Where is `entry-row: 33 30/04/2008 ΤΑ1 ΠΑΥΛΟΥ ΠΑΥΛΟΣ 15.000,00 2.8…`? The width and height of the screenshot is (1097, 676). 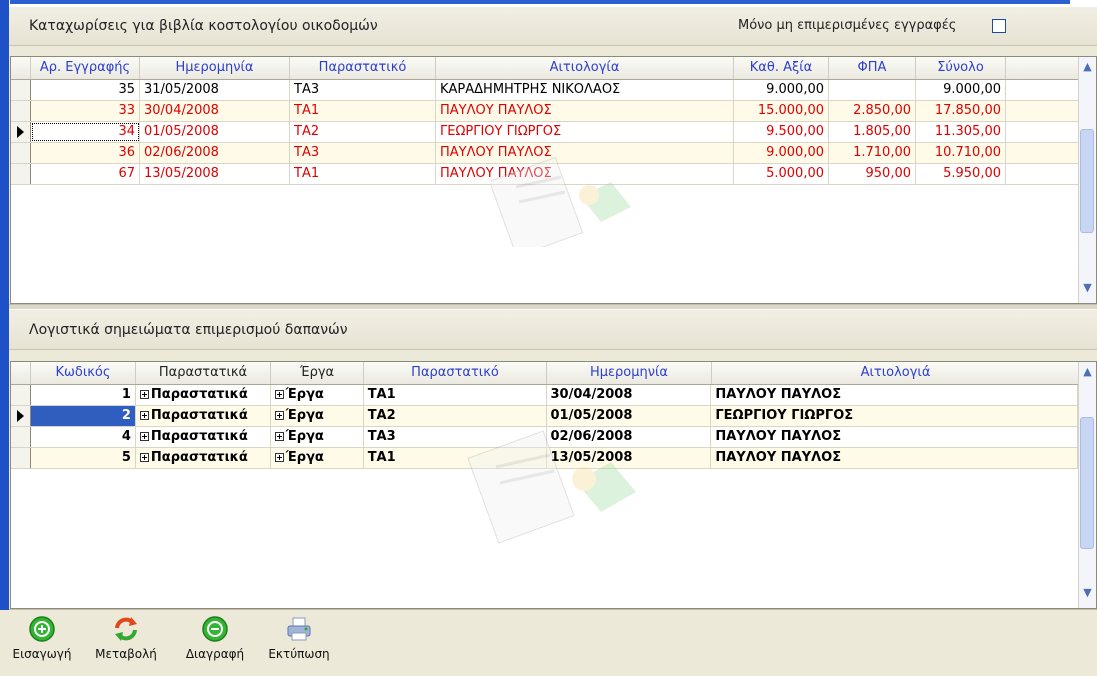 entry-row: 33 30/04/2008 ΤΑ1 ΠΑΥΛΟΥ ΠΑΥΛΟΣ 15.000,00 2.8… is located at coordinates (544, 111).